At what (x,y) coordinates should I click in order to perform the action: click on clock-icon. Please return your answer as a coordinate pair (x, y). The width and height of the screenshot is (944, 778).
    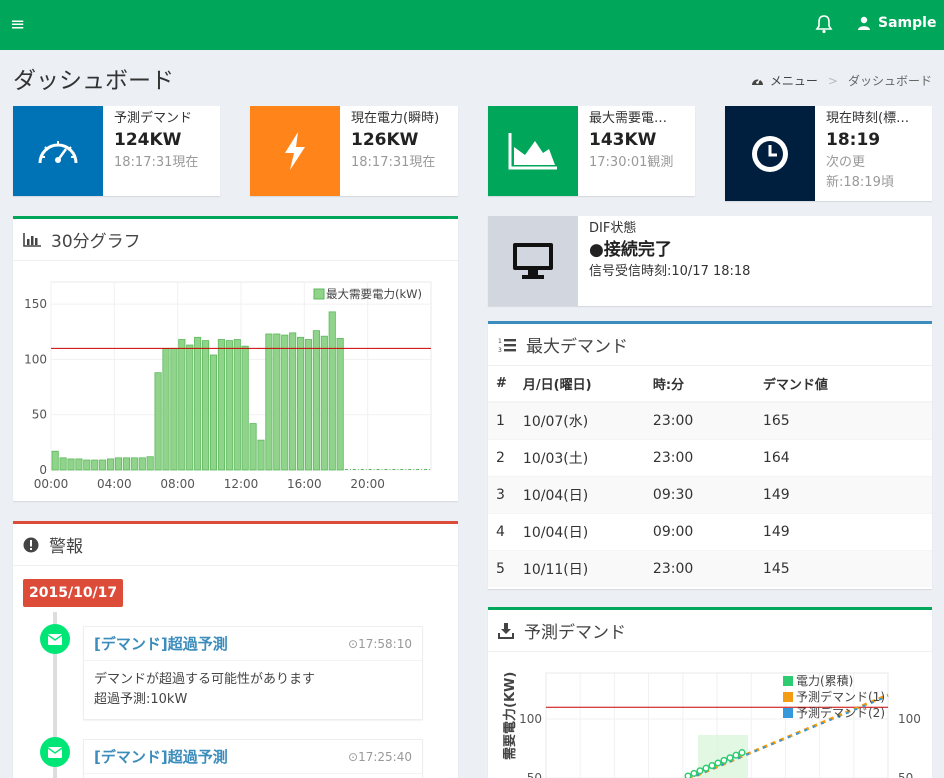
    Looking at the image, I should click on (770, 153).